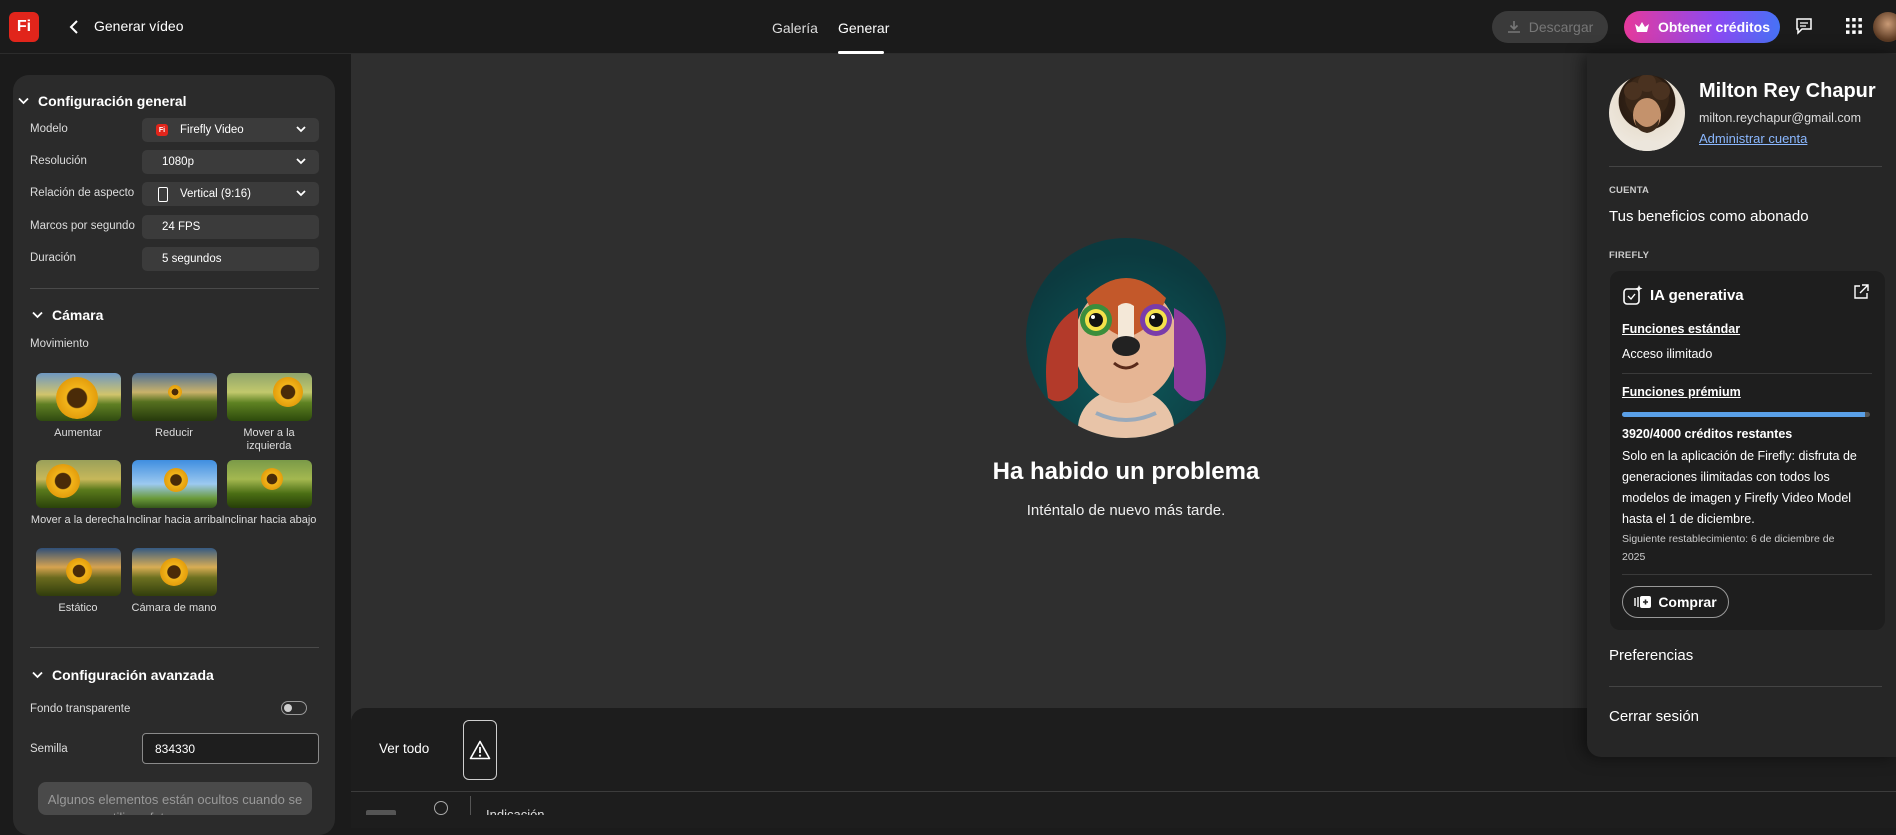 This screenshot has height=835, width=1896. Describe the element at coordinates (1884, 27) in the screenshot. I see `user-avatar` at that location.